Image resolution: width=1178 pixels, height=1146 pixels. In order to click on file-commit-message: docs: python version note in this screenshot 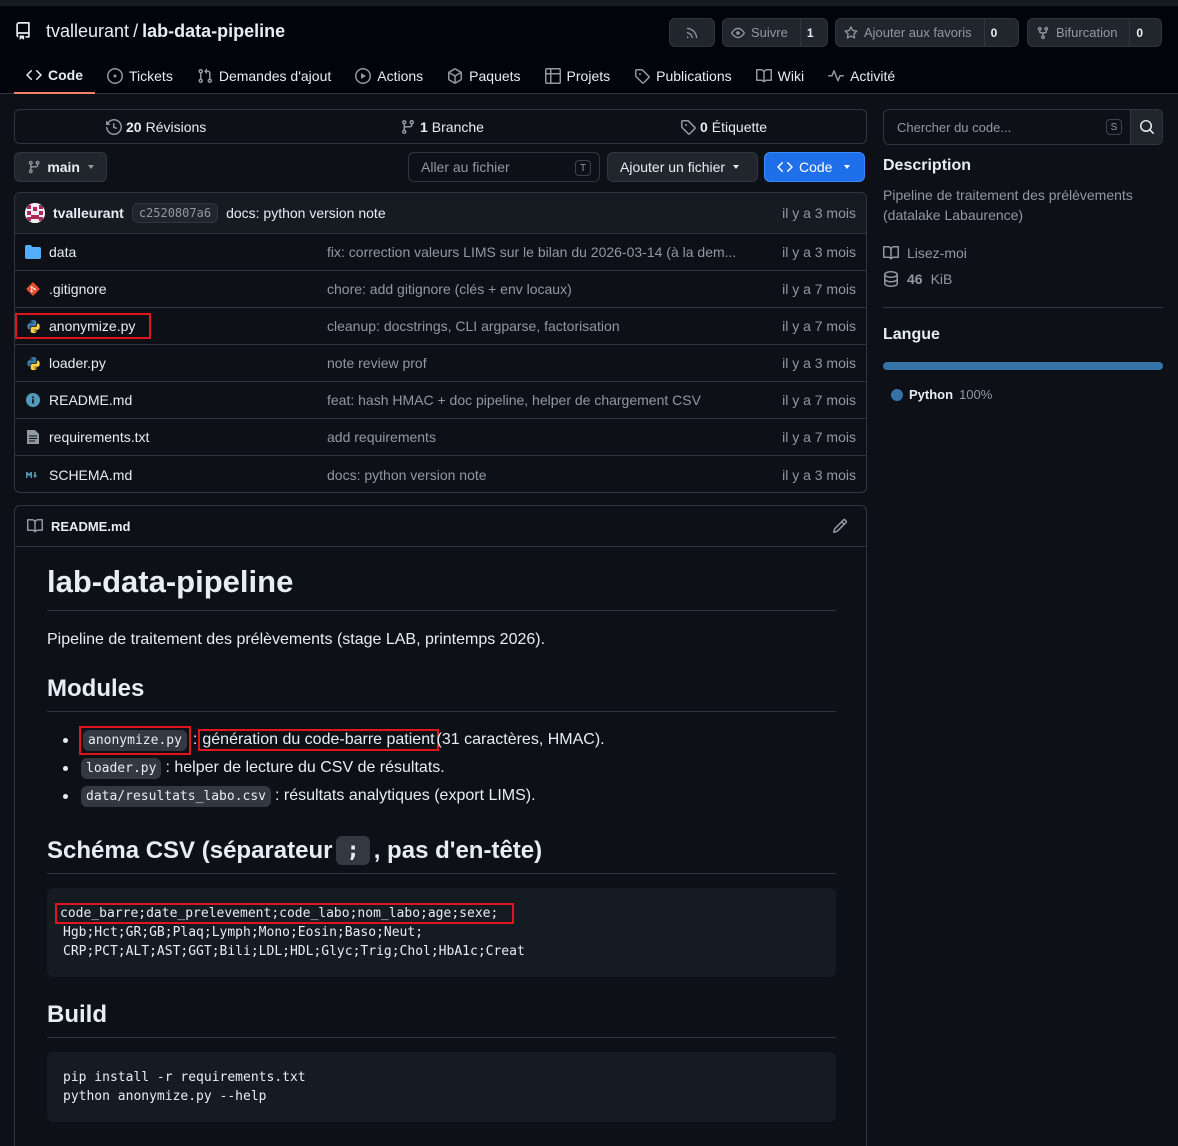, I will do `click(407, 475)`.